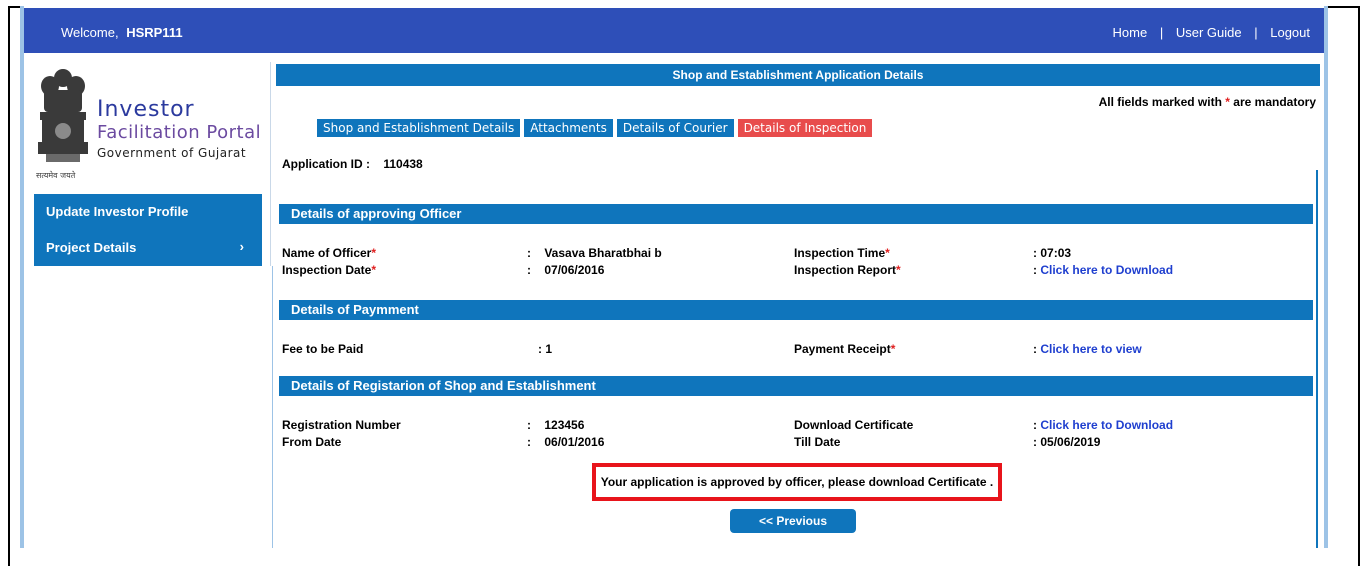  What do you see at coordinates (341, 425) in the screenshot?
I see `registration-number-label: Registration Number` at bounding box center [341, 425].